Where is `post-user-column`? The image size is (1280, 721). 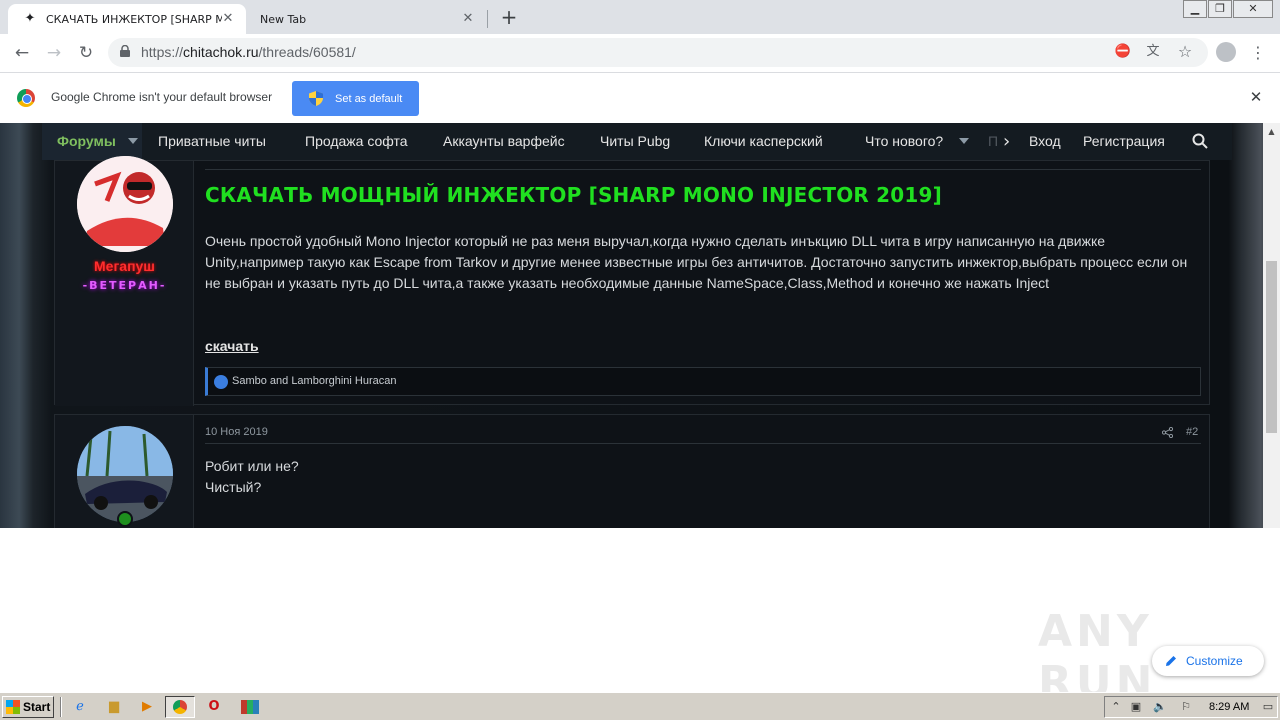 post-user-column is located at coordinates (124, 471).